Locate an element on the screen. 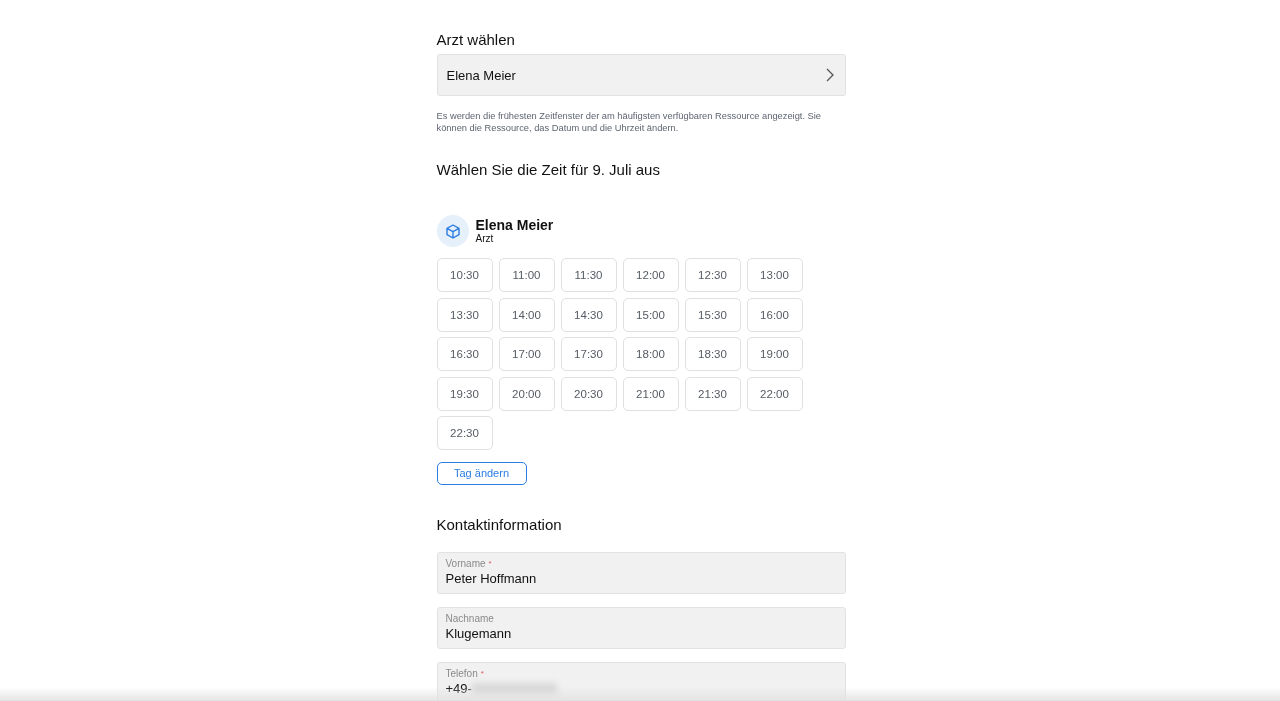 Image resolution: width=1280 pixels, height=701 pixels. field-label: Telefon * is located at coordinates (465, 674).